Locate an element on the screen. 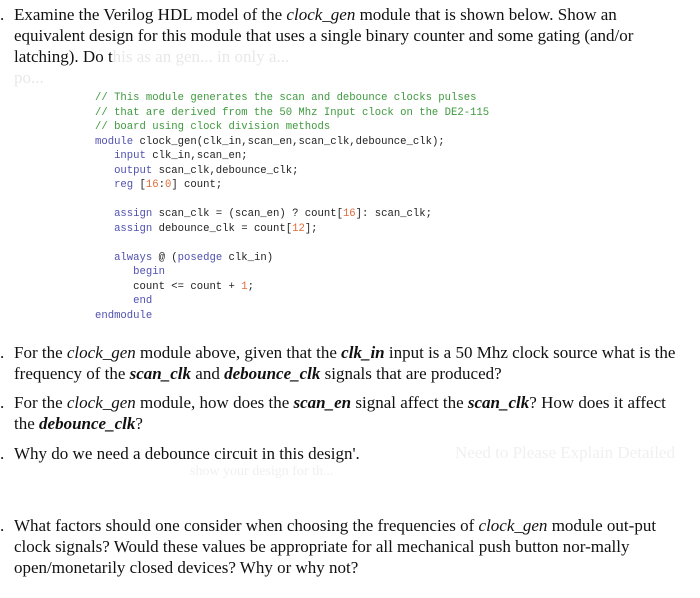  code-keyword: end is located at coordinates (143, 301).